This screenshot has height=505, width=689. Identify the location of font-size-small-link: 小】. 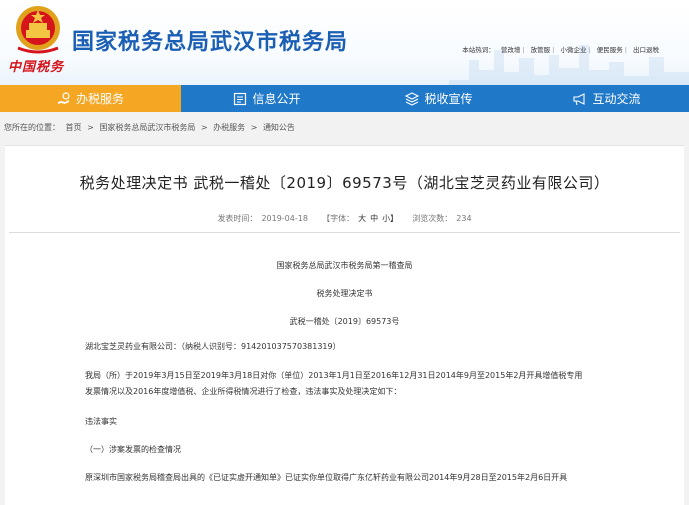
(390, 218).